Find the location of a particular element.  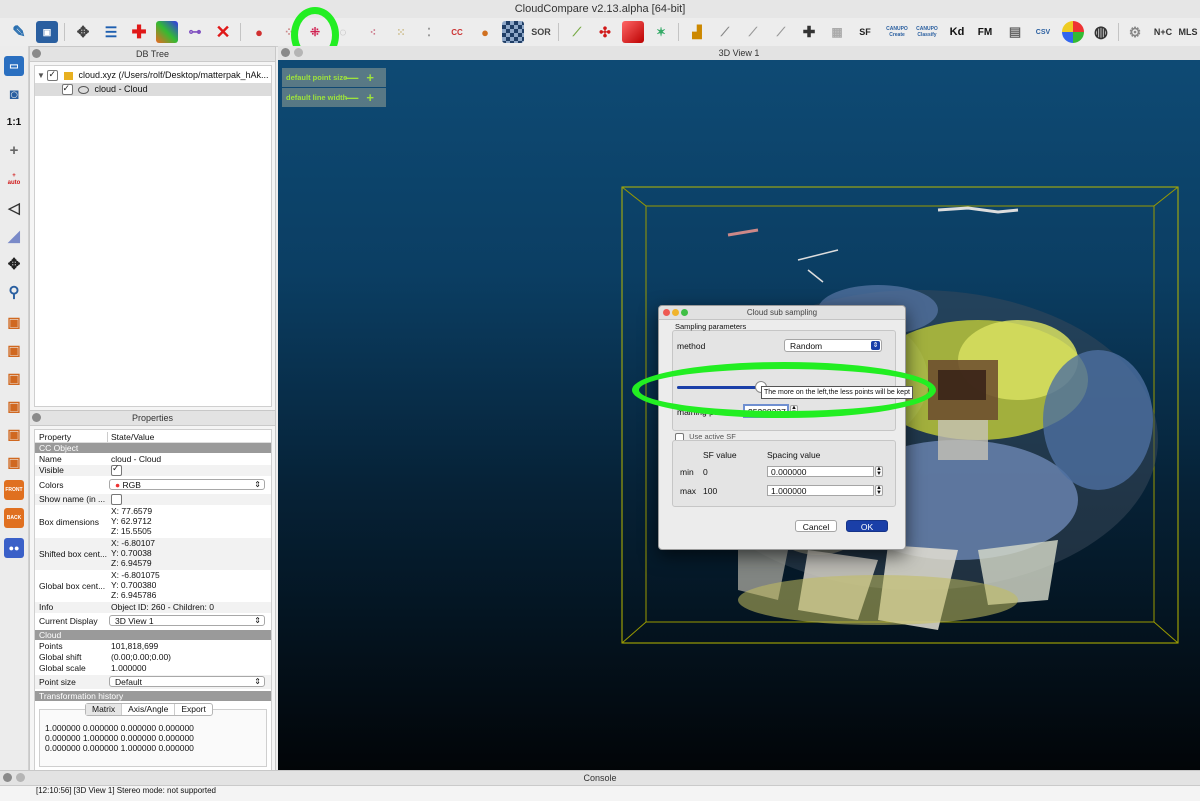

perspective-icon: ◁ is located at coordinates (14, 208).